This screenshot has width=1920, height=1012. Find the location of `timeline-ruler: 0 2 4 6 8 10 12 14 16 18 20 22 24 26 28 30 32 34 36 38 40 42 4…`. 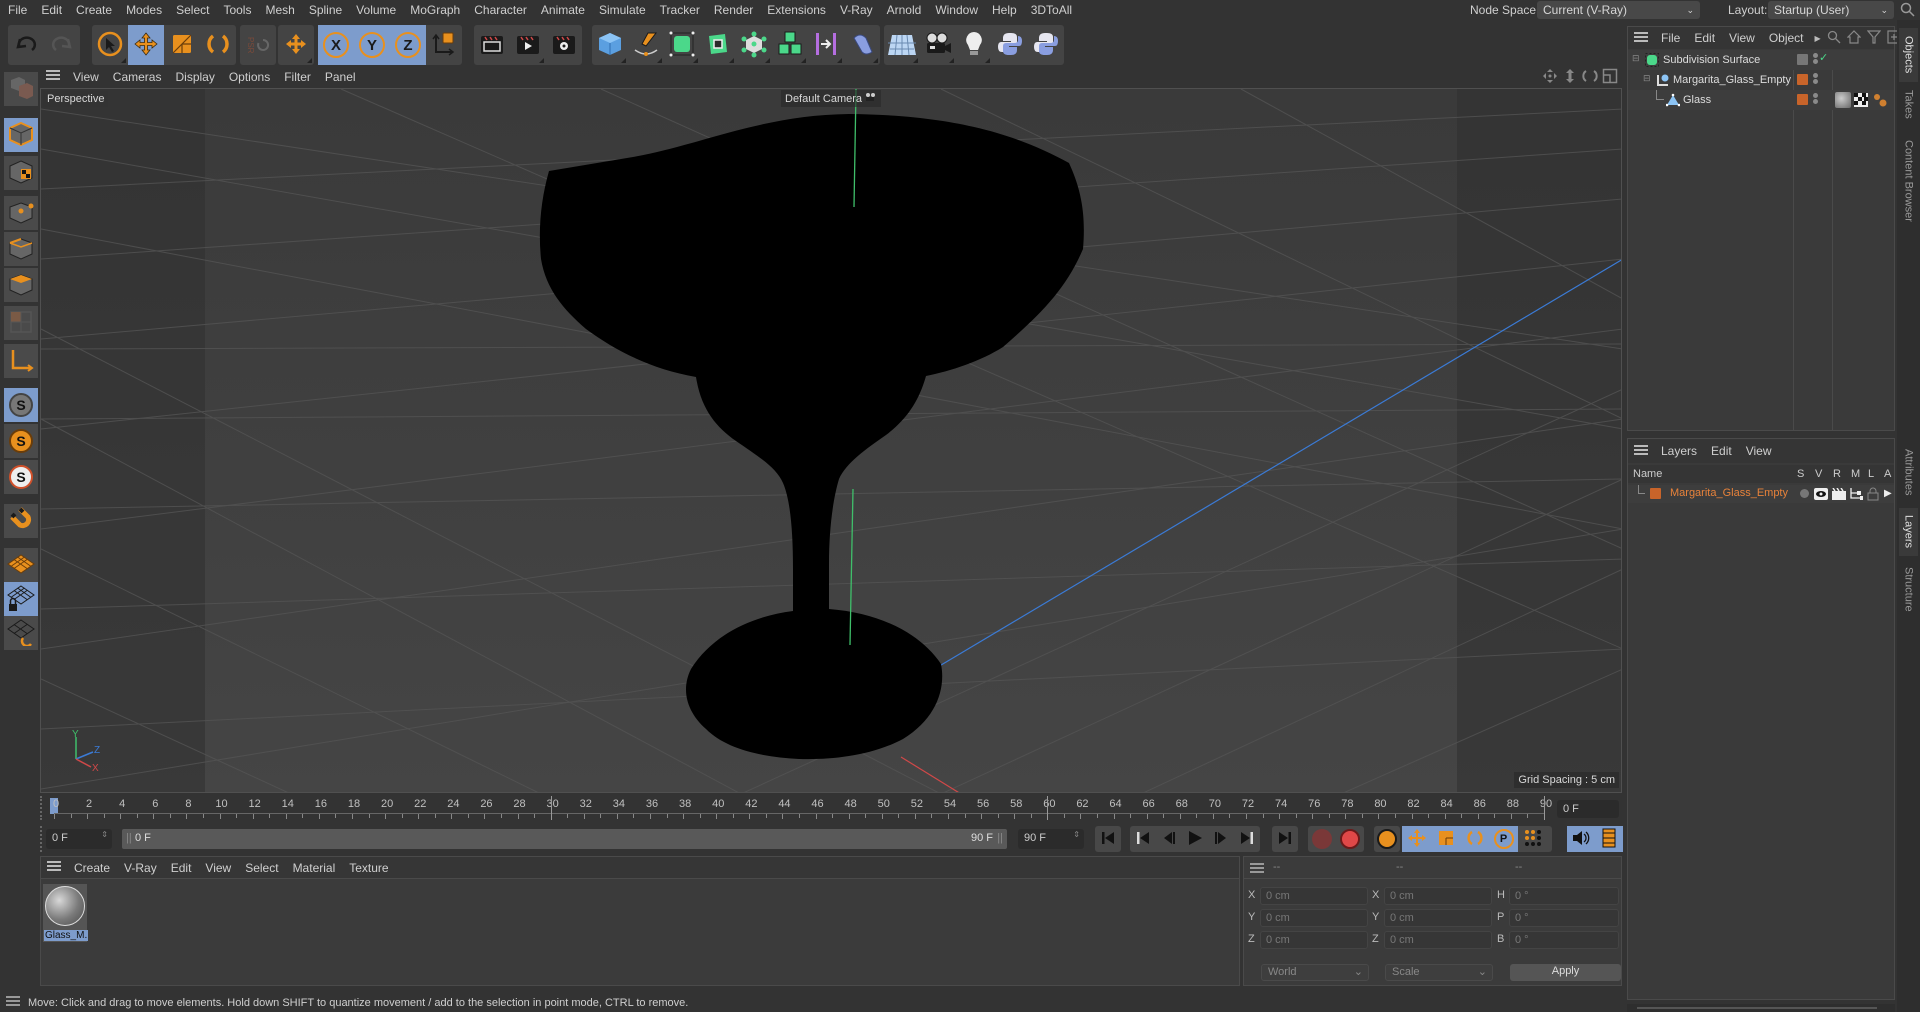

timeline-ruler: 0 2 4 6 8 10 12 14 16 18 20 22 24 26 28 30 32 34 36 38 40 42 4… is located at coordinates (831, 808).